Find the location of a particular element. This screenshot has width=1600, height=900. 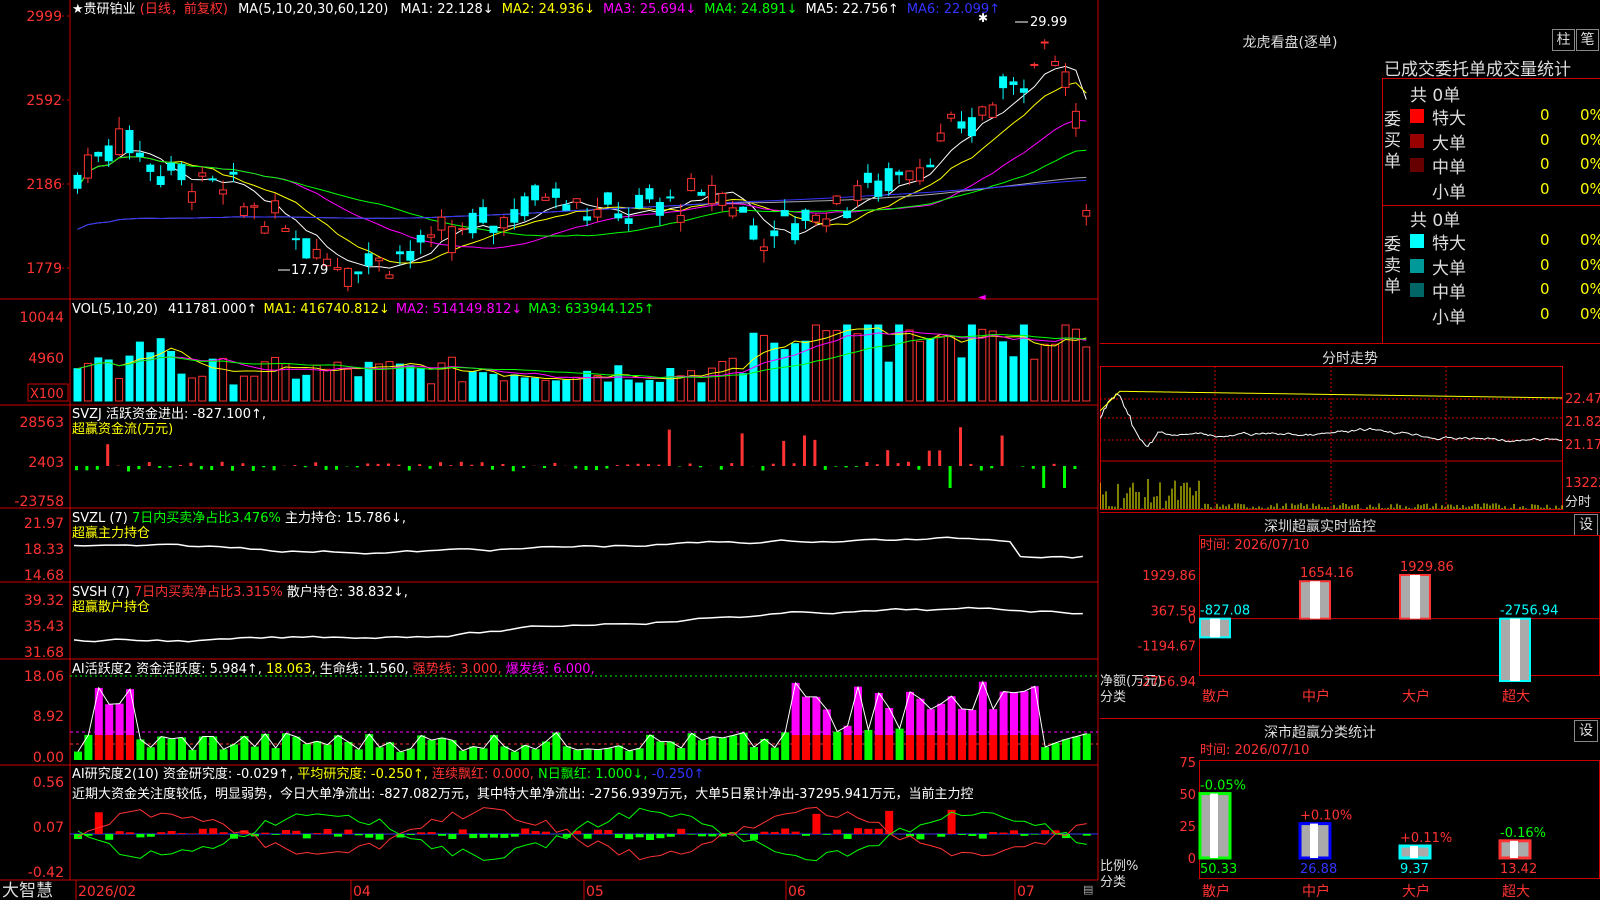

scroll-marker: ◄ is located at coordinates (982, 297).